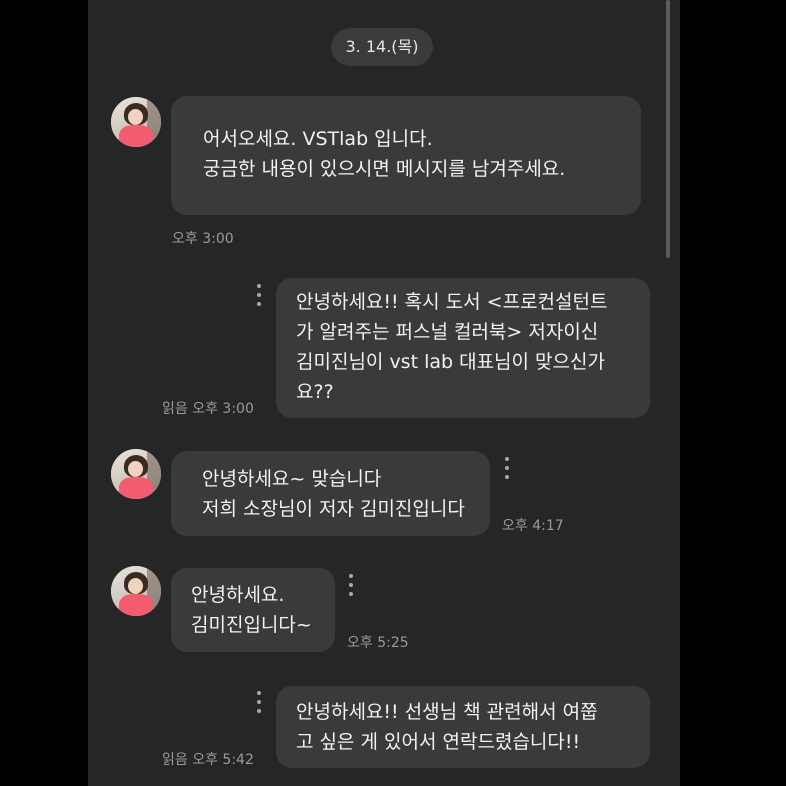 This screenshot has width=786, height=786. What do you see at coordinates (668, 129) in the screenshot?
I see `scrollbar` at bounding box center [668, 129].